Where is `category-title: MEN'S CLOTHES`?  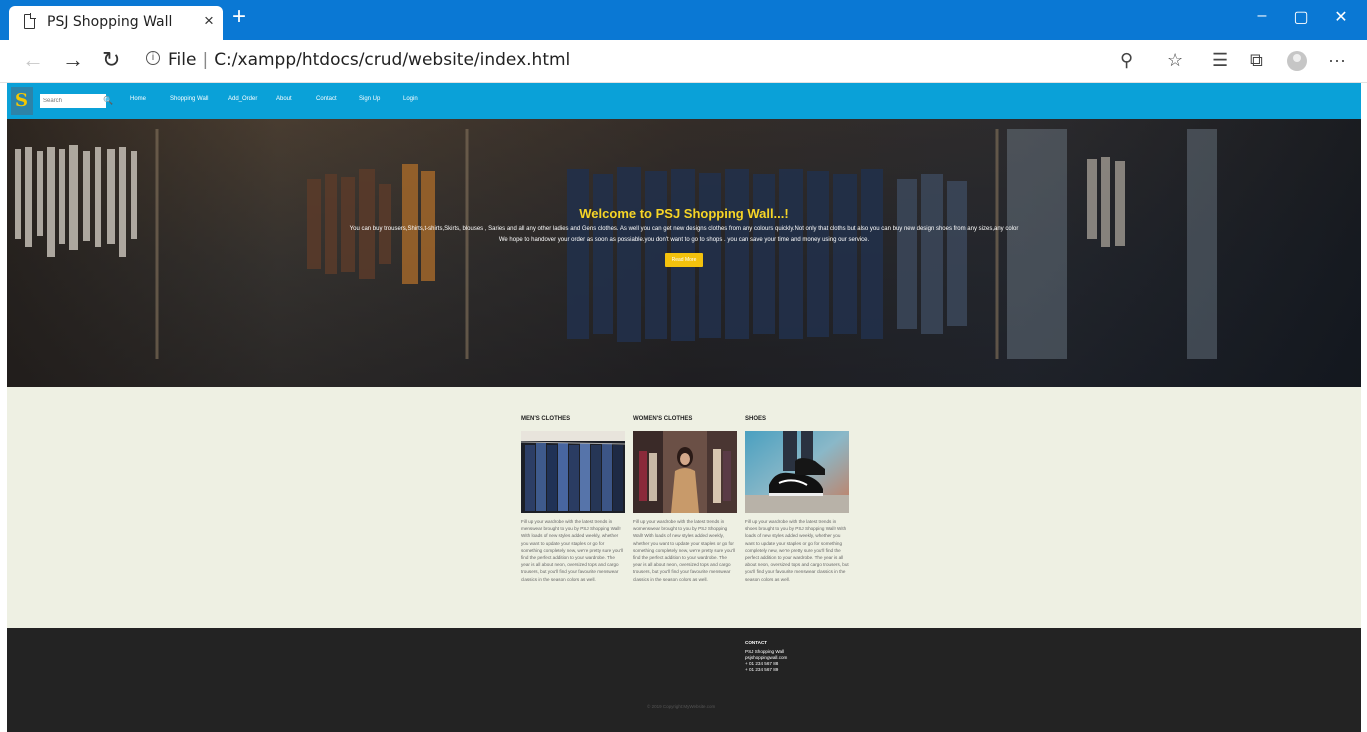
category-title: MEN'S CLOTHES is located at coordinates (546, 419).